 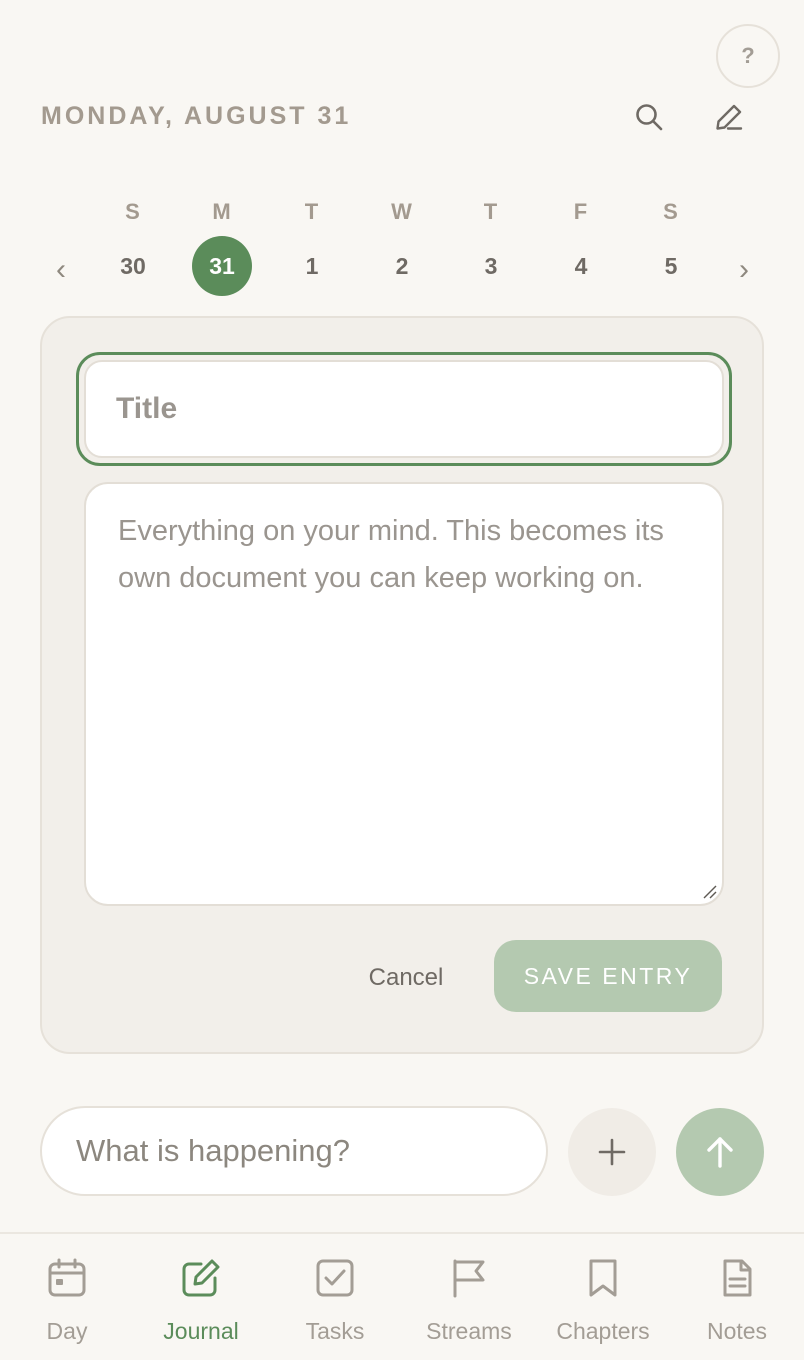 I want to click on tab-journal: Journal, so click(x=201, y=1304).